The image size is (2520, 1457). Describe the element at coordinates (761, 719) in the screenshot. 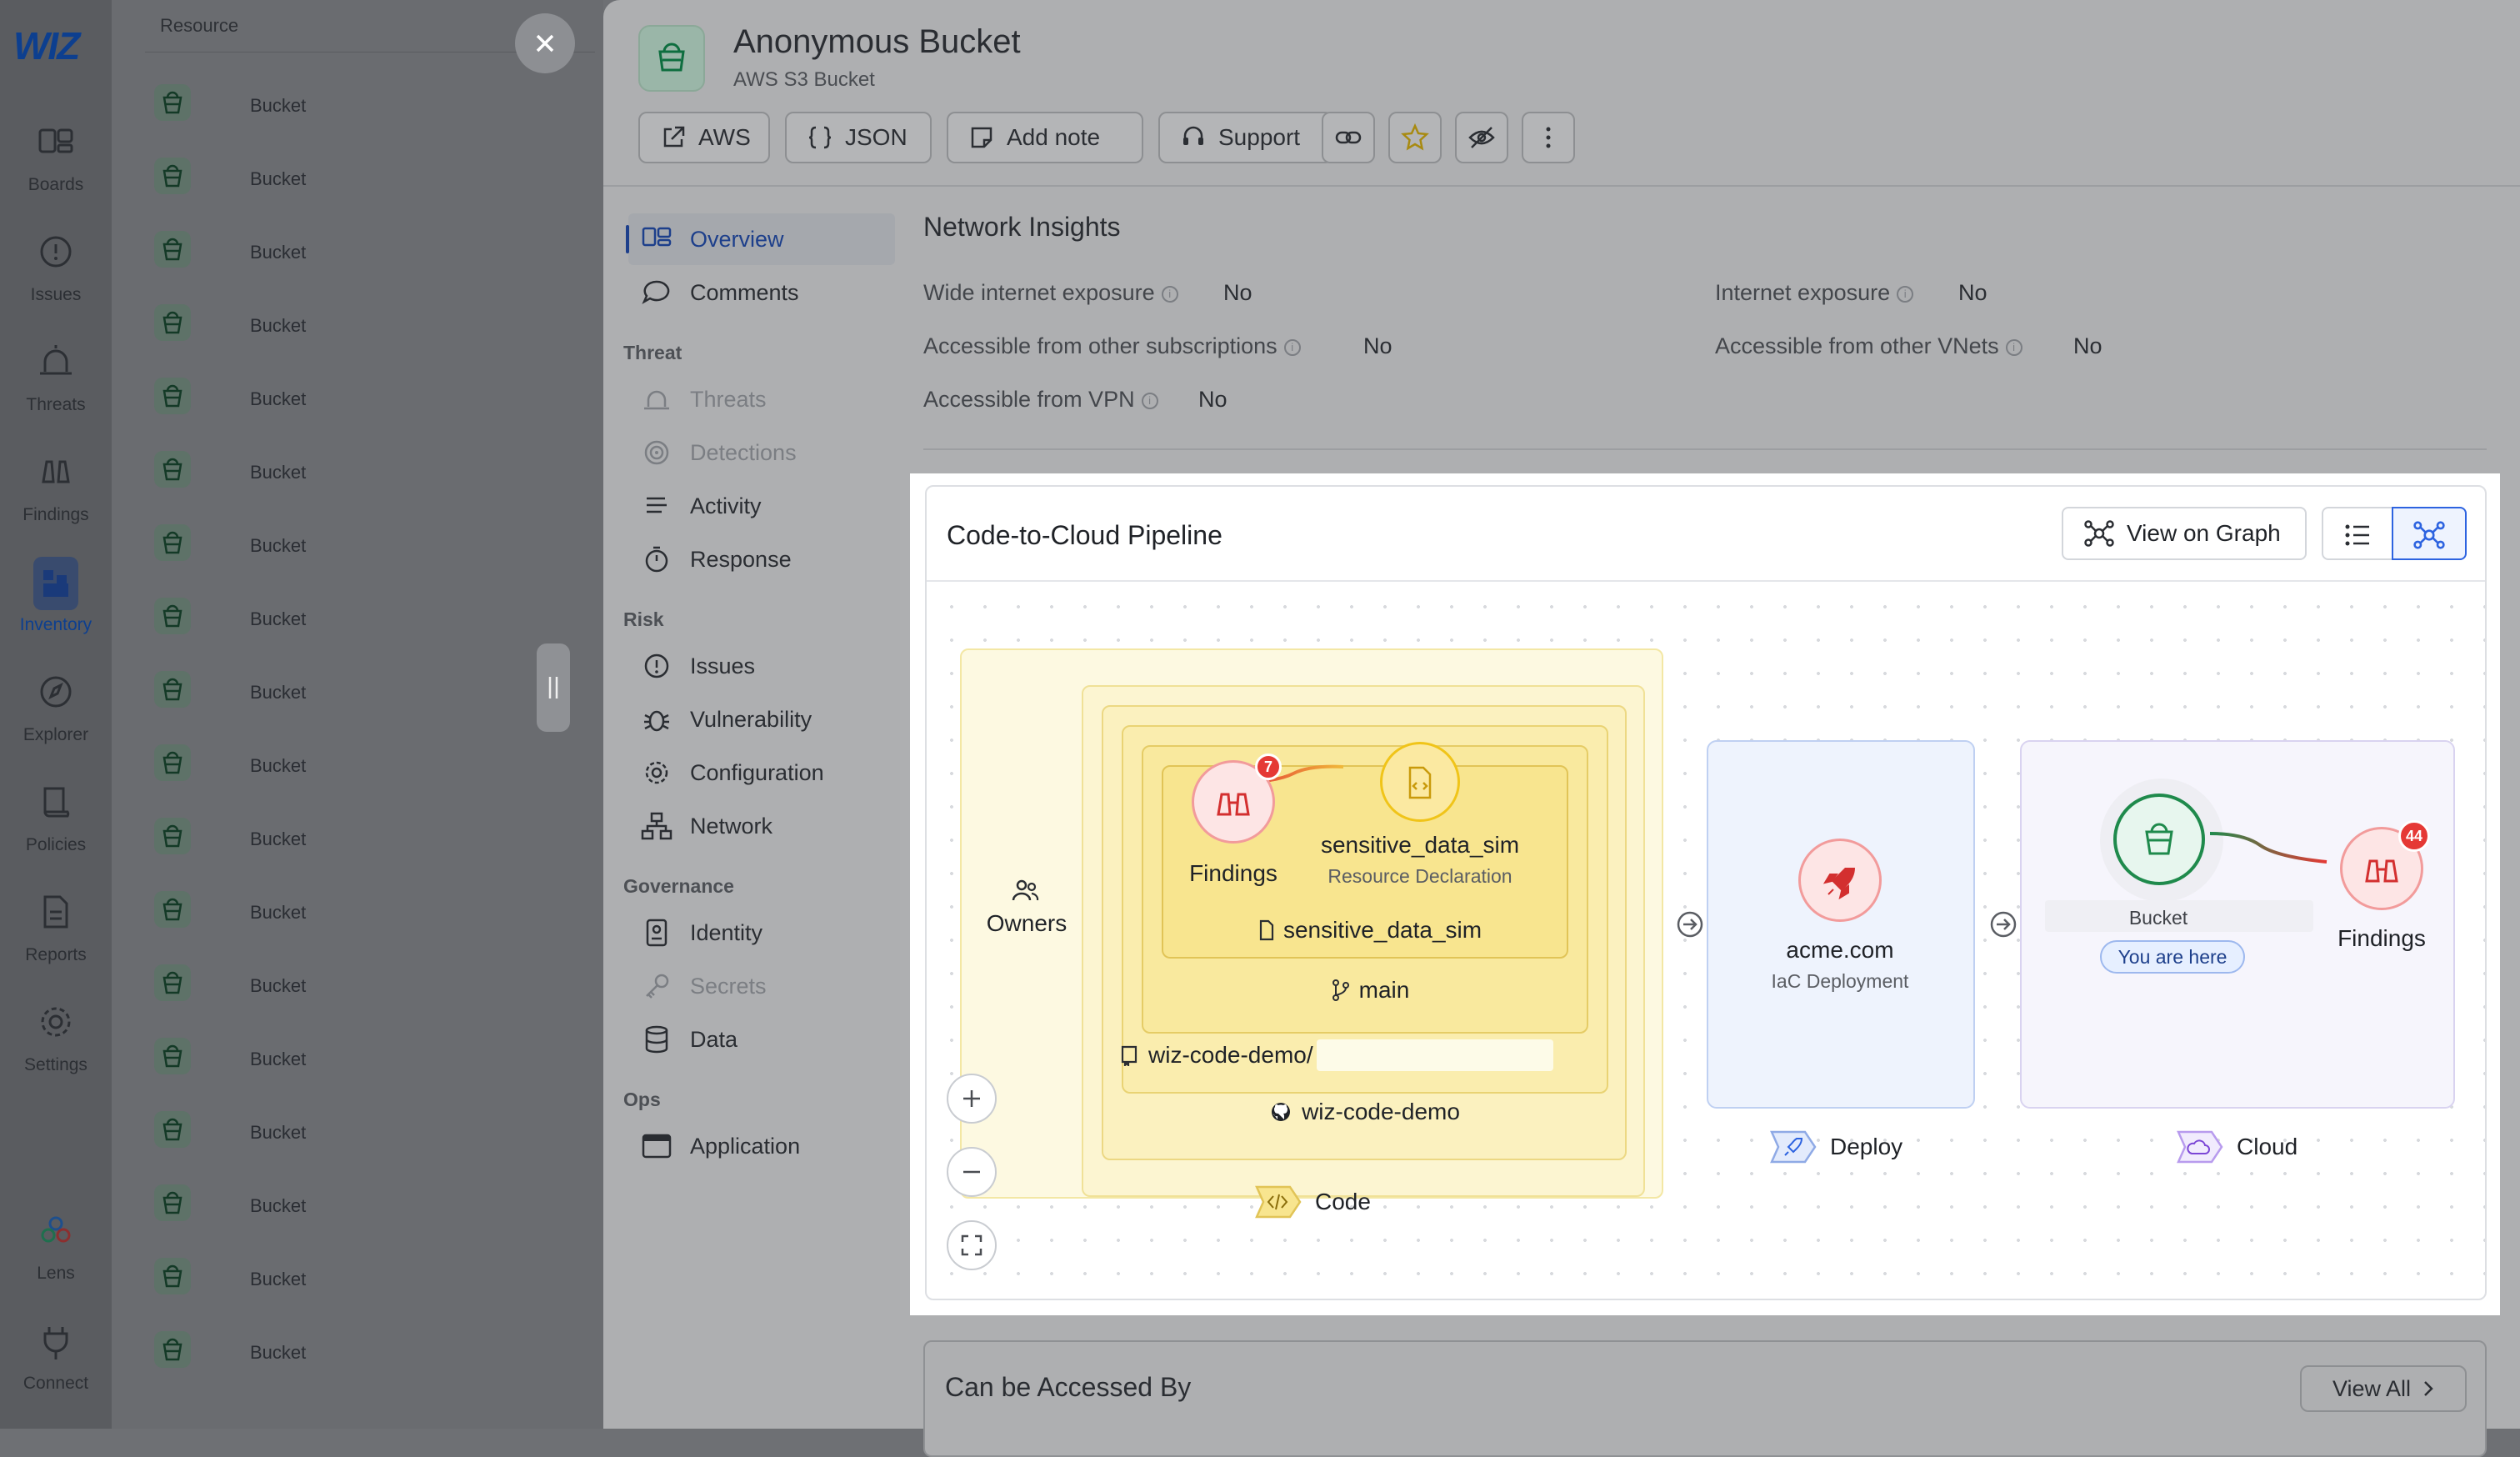

I see `menu-vulnerability: Vulnerability` at that location.